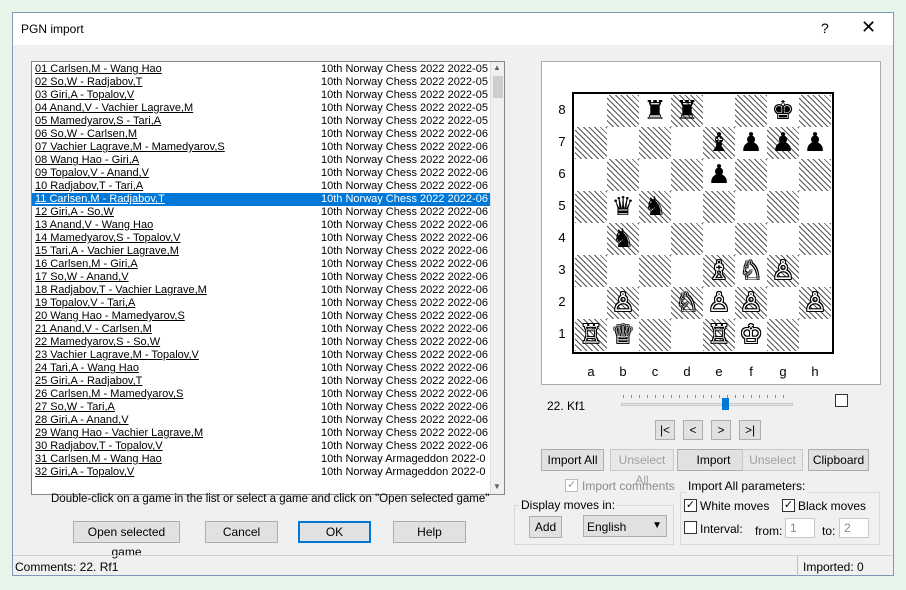 This screenshot has height=590, width=906. What do you see at coordinates (655, 335) in the screenshot?
I see `square-c1` at bounding box center [655, 335].